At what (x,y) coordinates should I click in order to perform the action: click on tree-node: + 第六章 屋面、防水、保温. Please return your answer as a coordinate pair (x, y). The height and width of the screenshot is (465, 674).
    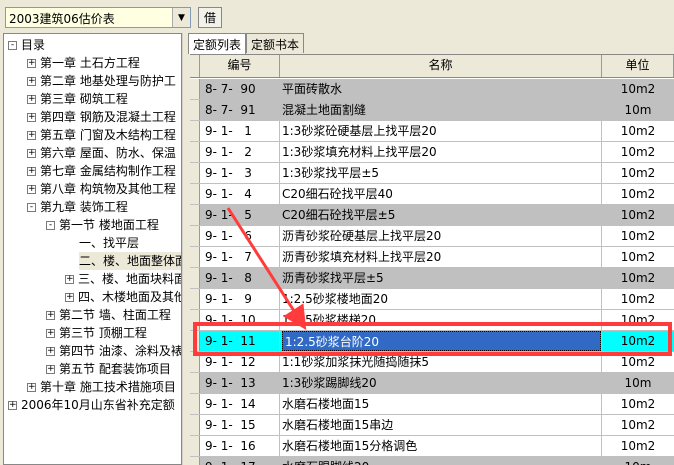
    Looking at the image, I should click on (101, 153).